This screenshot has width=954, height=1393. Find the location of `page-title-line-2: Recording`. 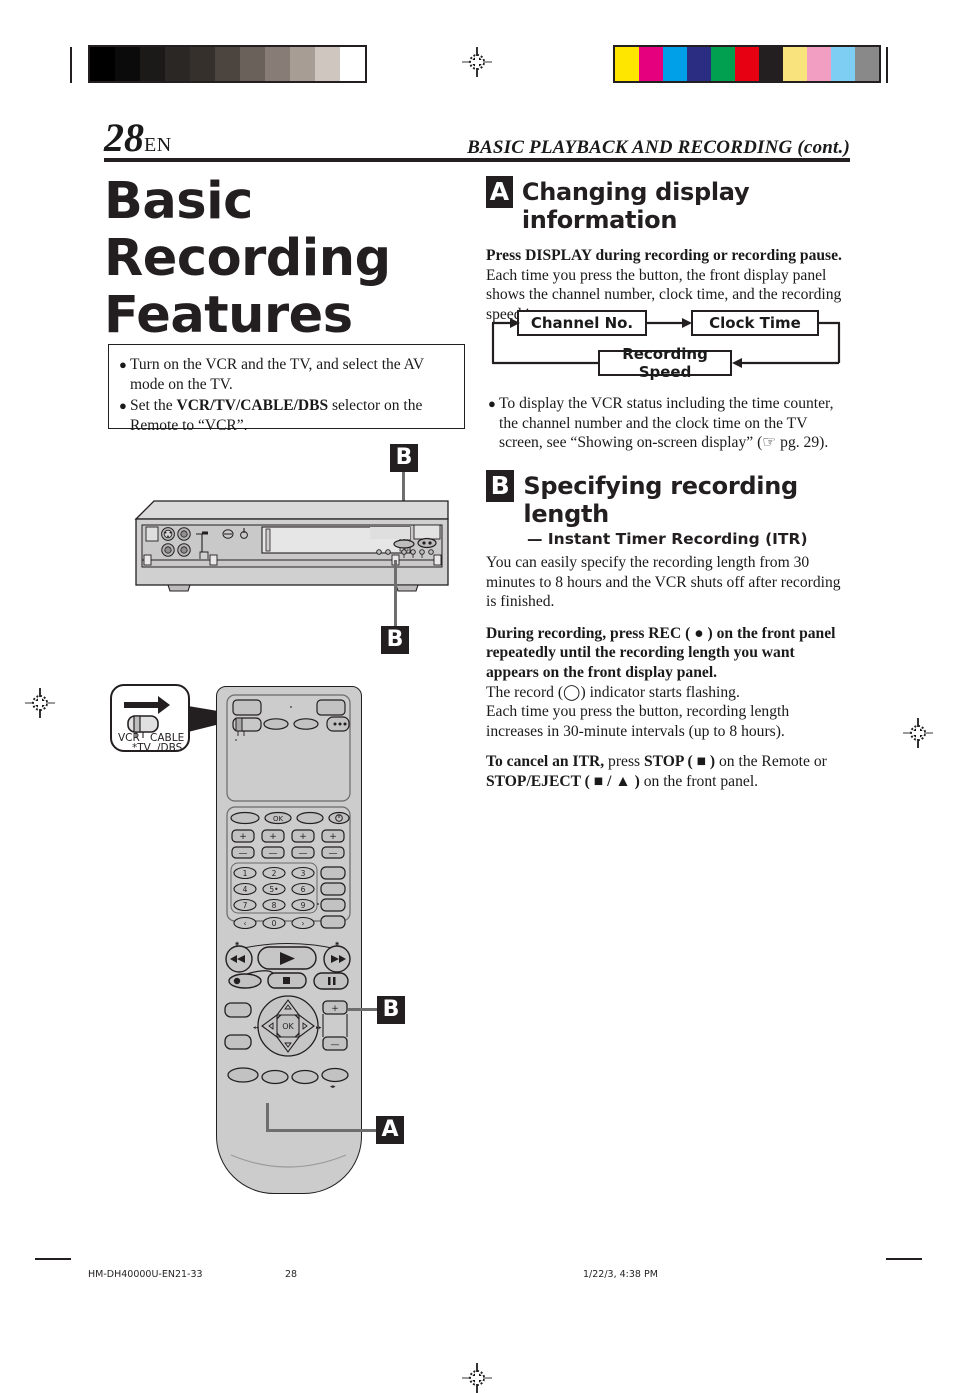

page-title-line-2: Recording is located at coordinates (247, 258).